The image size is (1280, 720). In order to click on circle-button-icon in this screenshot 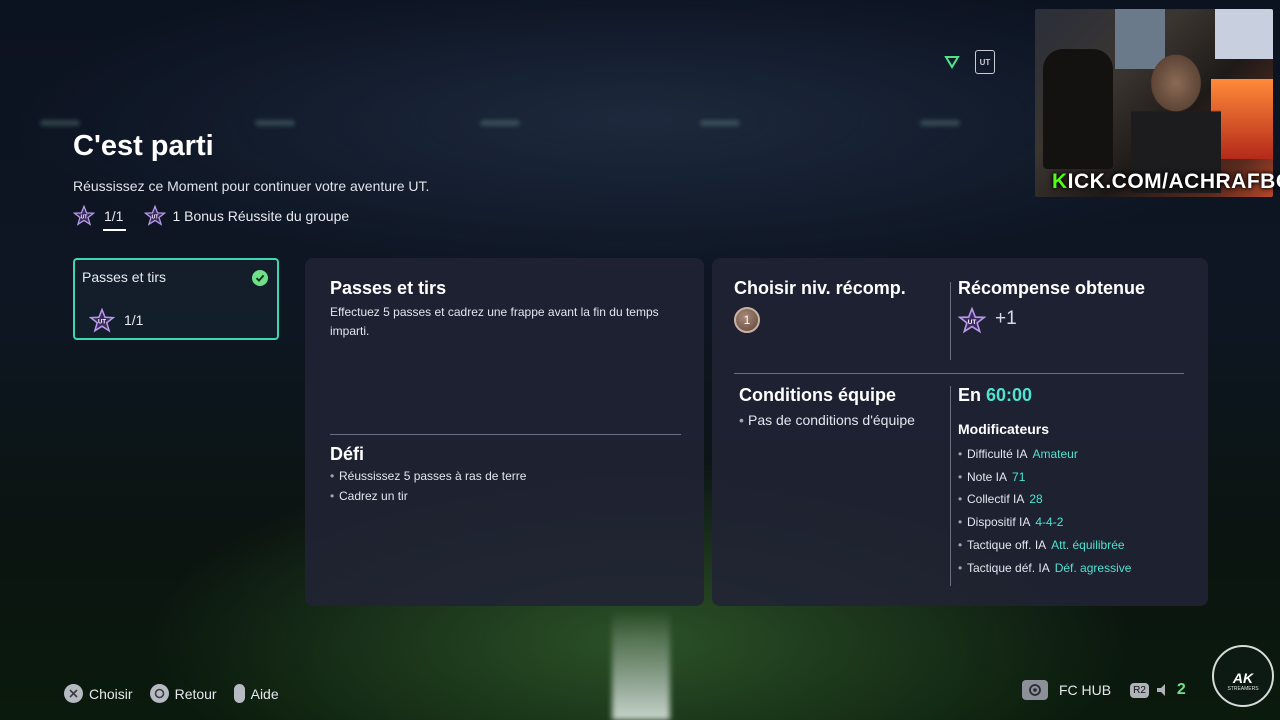, I will do `click(159, 693)`.